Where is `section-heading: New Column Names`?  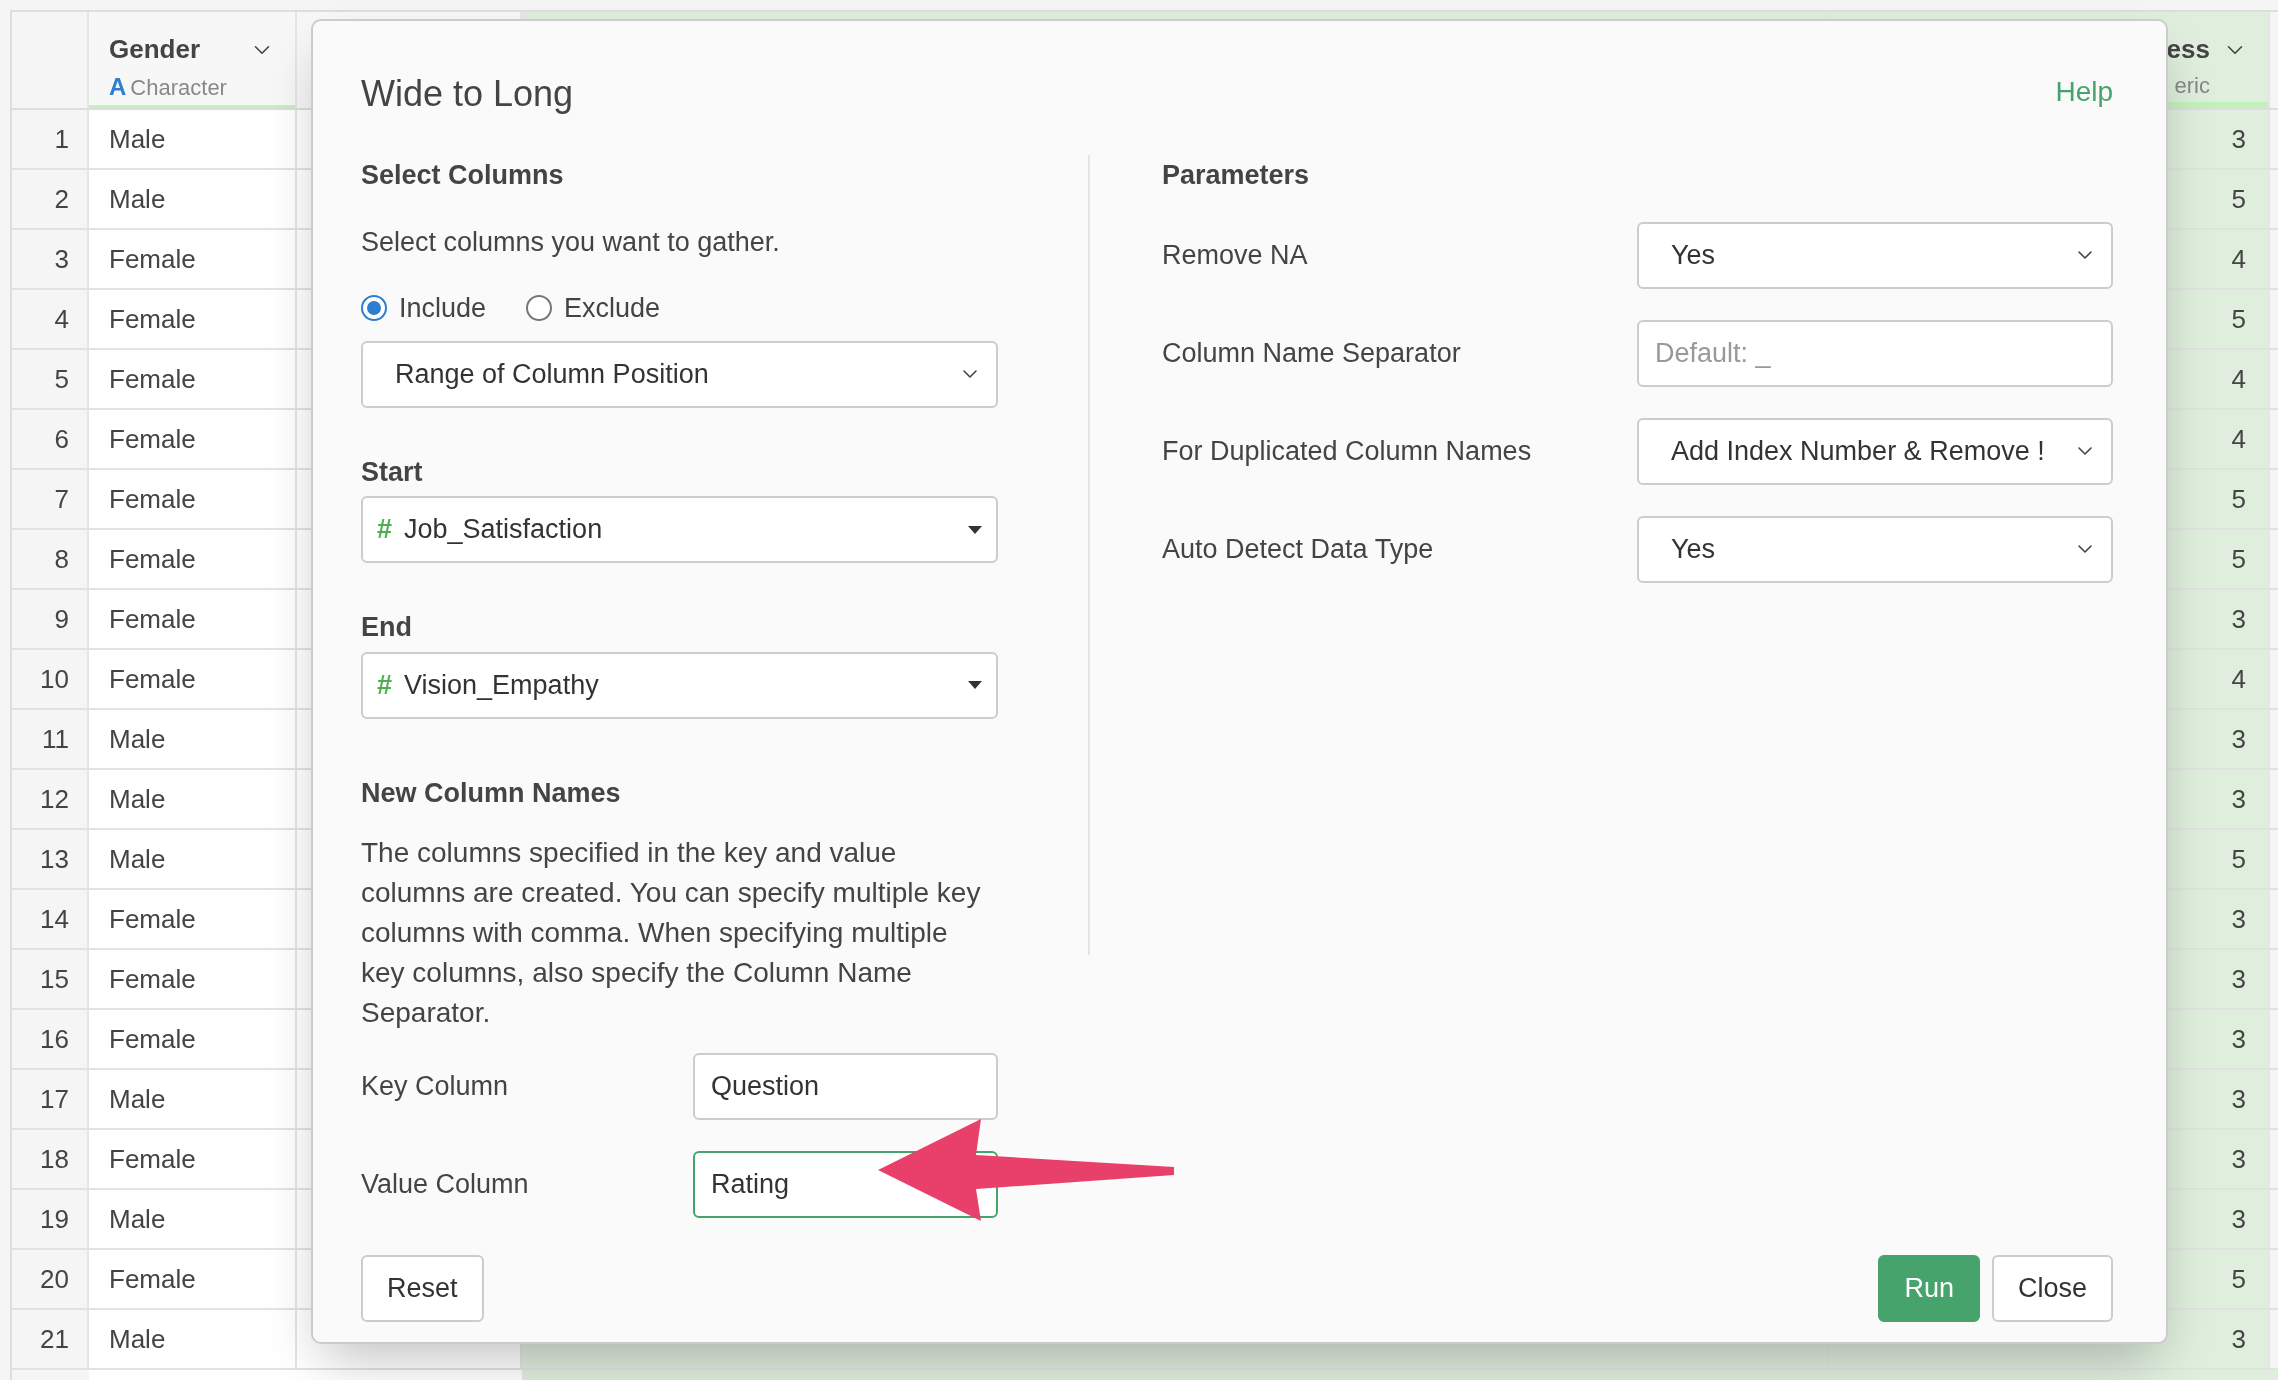 section-heading: New Column Names is located at coordinates (491, 793).